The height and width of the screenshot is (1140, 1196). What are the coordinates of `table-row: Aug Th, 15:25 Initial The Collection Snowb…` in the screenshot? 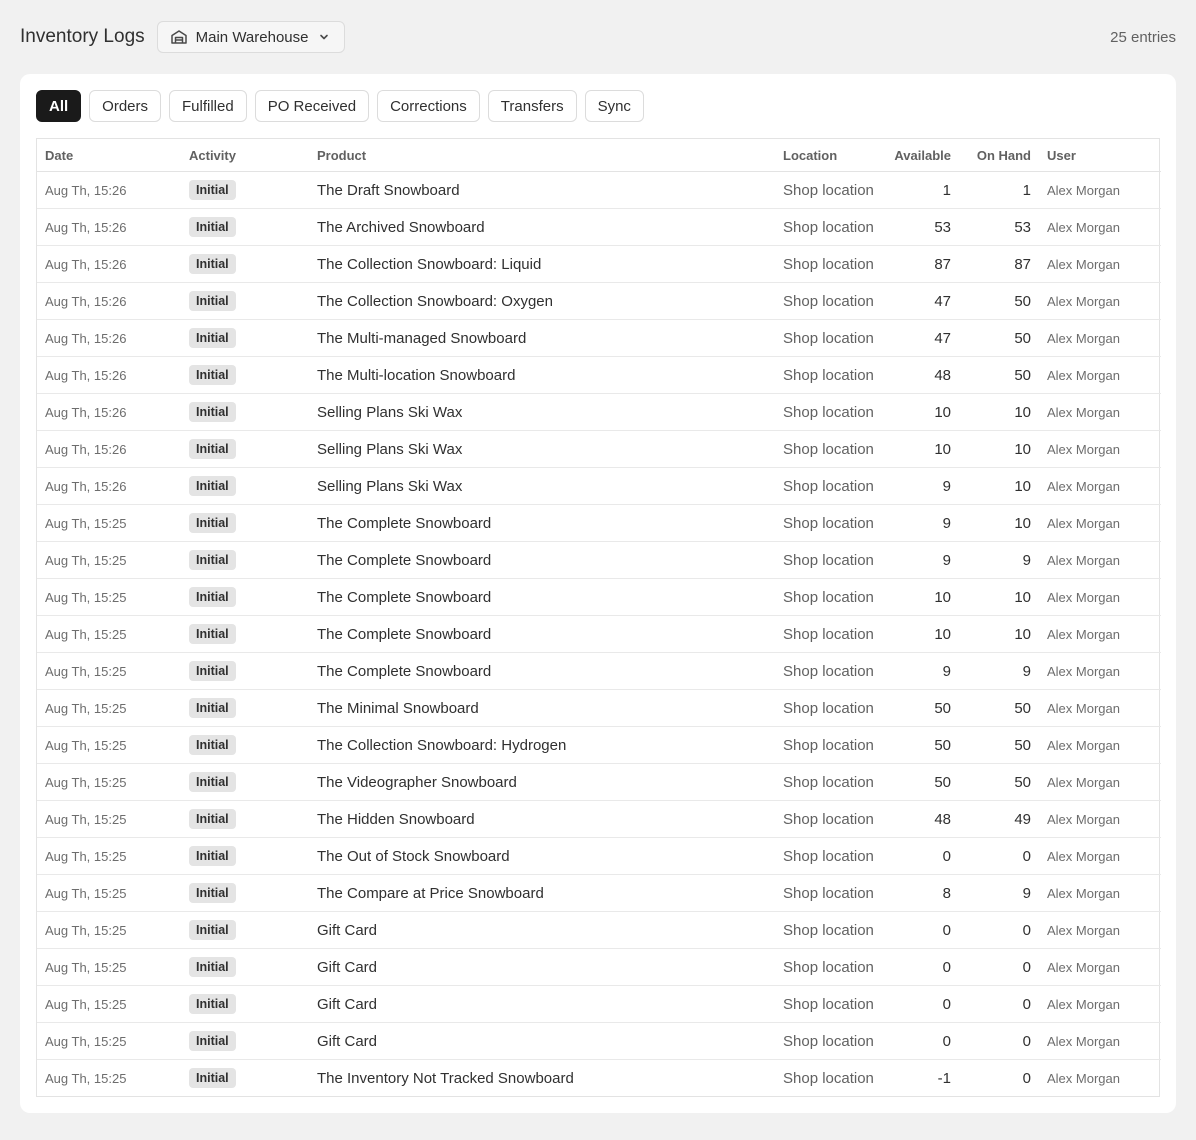 It's located at (599, 745).